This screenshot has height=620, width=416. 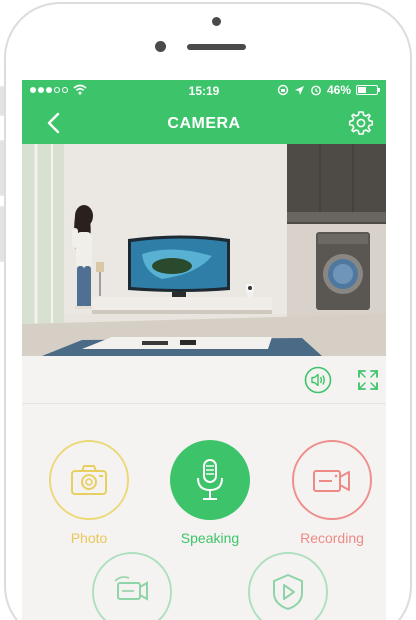 I want to click on photo-button: Photo, so click(x=89, y=493).